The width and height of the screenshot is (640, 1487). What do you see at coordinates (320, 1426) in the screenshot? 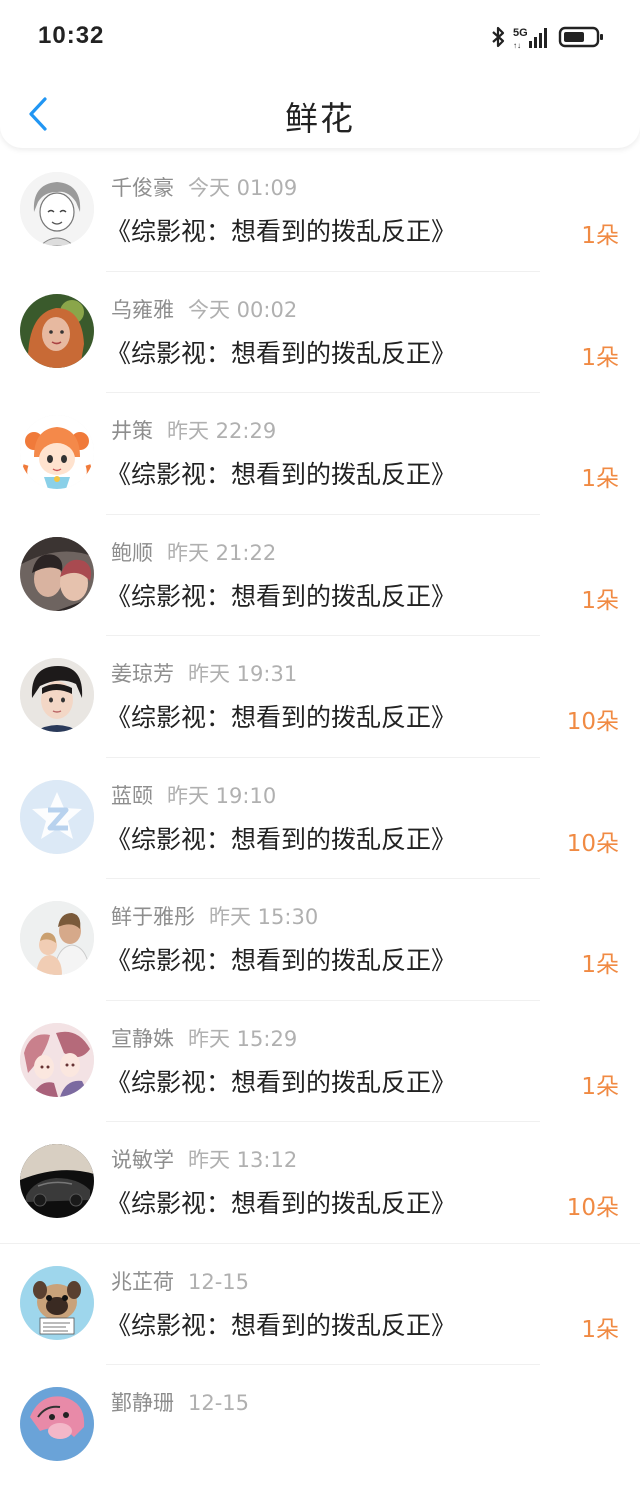
I see `list-item: 鄞静珊 12-15` at bounding box center [320, 1426].